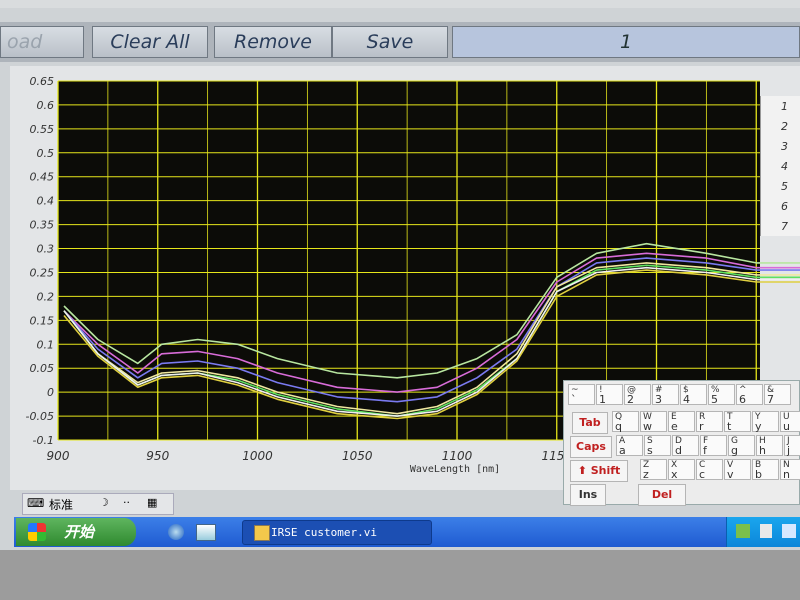 The height and width of the screenshot is (600, 800). What do you see at coordinates (150, 42) in the screenshot?
I see `clear-all-button: Clear All` at bounding box center [150, 42].